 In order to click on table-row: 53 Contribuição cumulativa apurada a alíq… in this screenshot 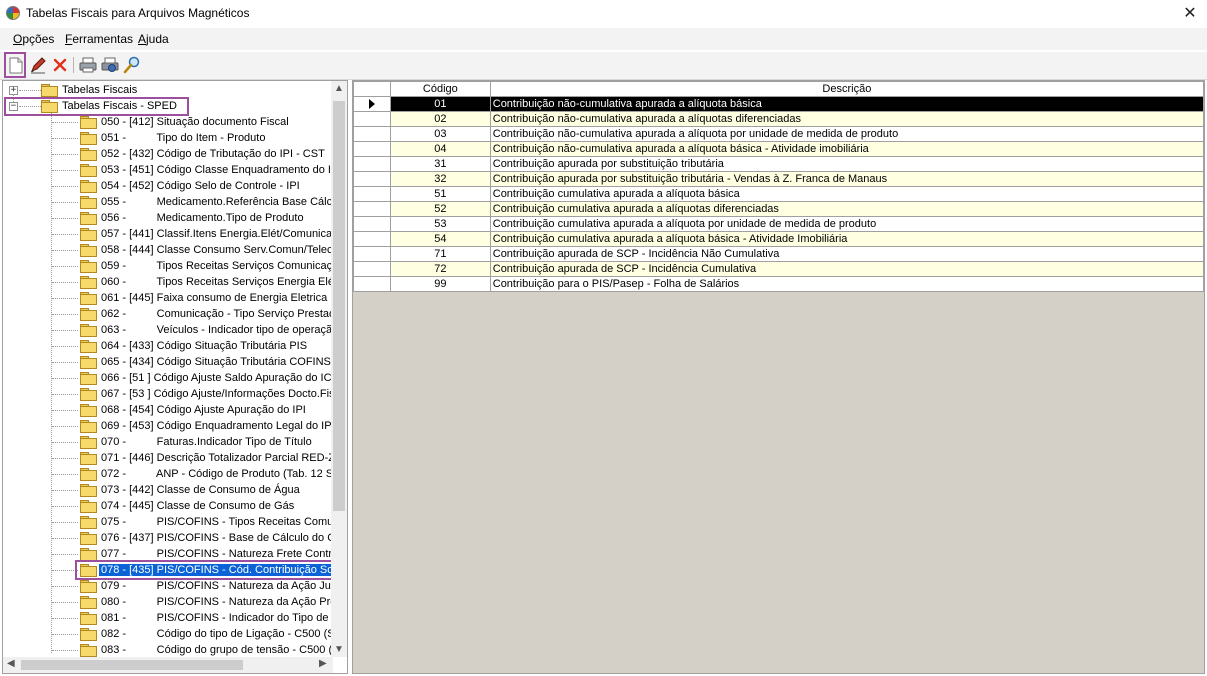, I will do `click(778, 224)`.